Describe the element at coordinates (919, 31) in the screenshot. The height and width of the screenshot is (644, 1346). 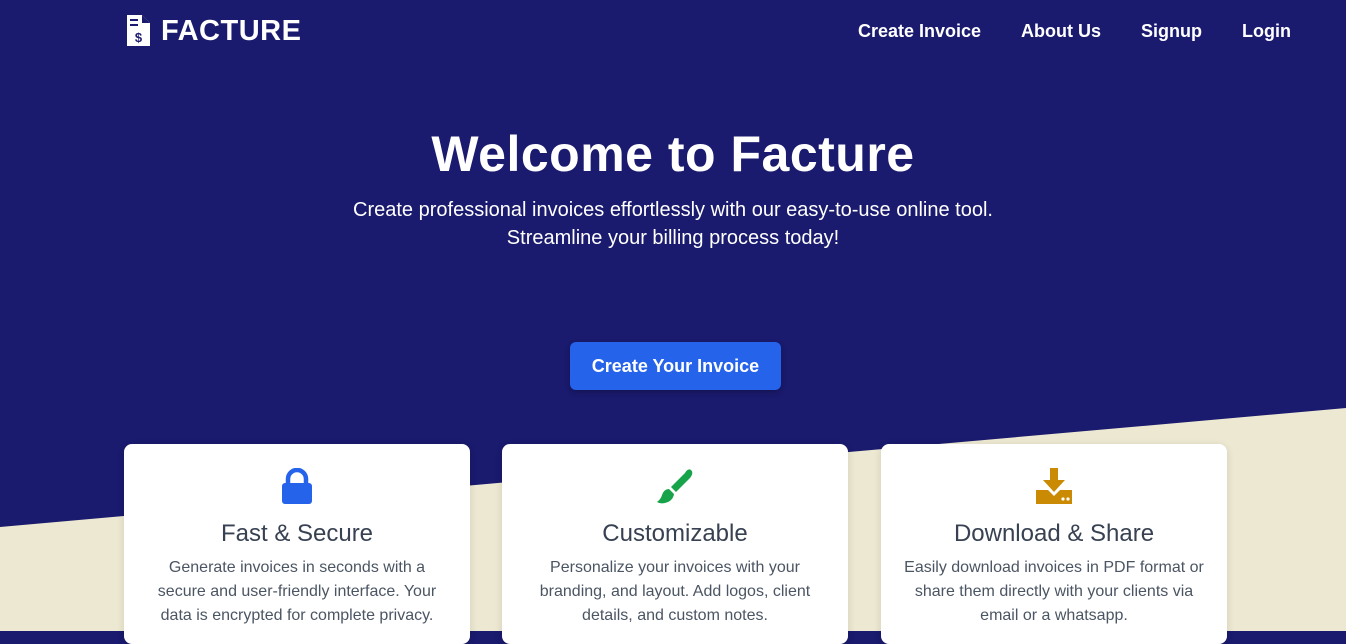
I see `nav-create-invoice: Create Invoice` at that location.